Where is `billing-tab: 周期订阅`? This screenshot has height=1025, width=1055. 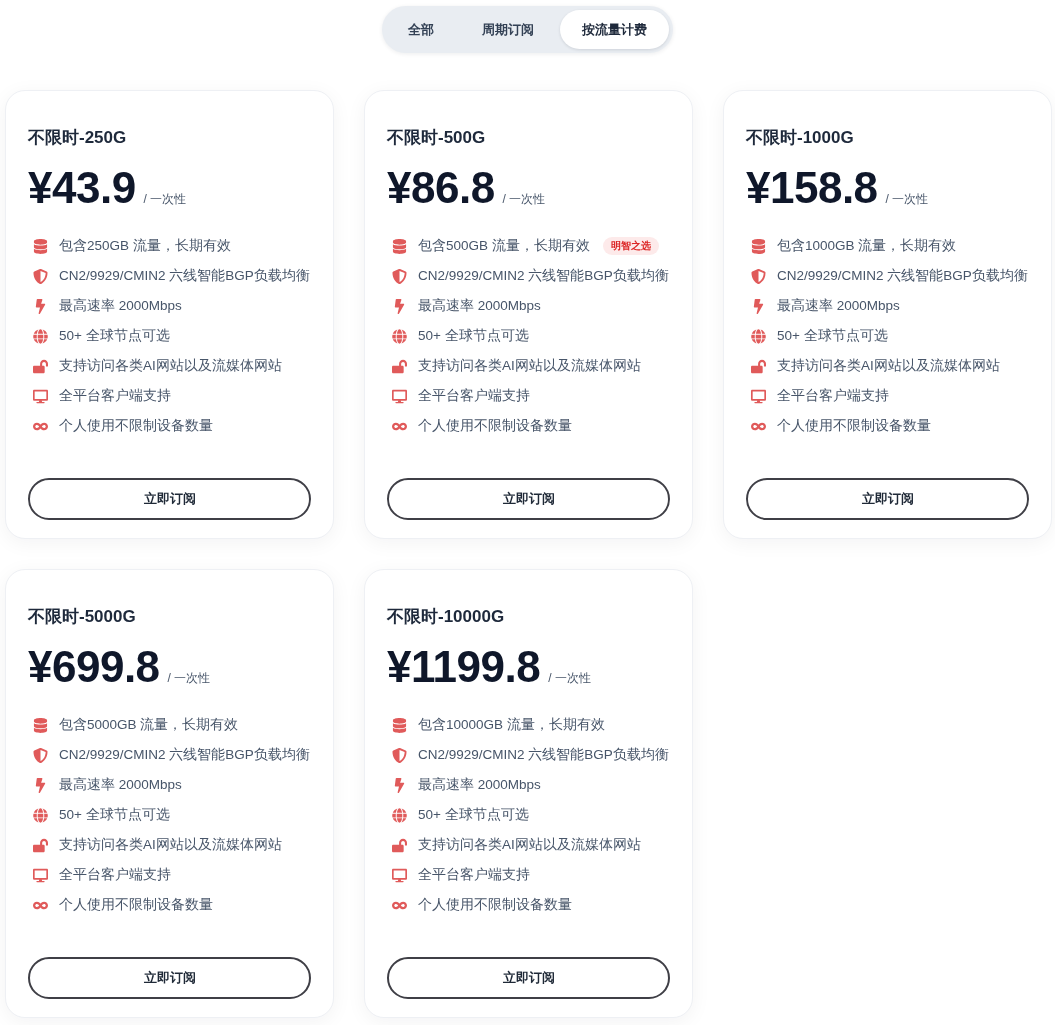
billing-tab: 周期订阅 is located at coordinates (508, 29).